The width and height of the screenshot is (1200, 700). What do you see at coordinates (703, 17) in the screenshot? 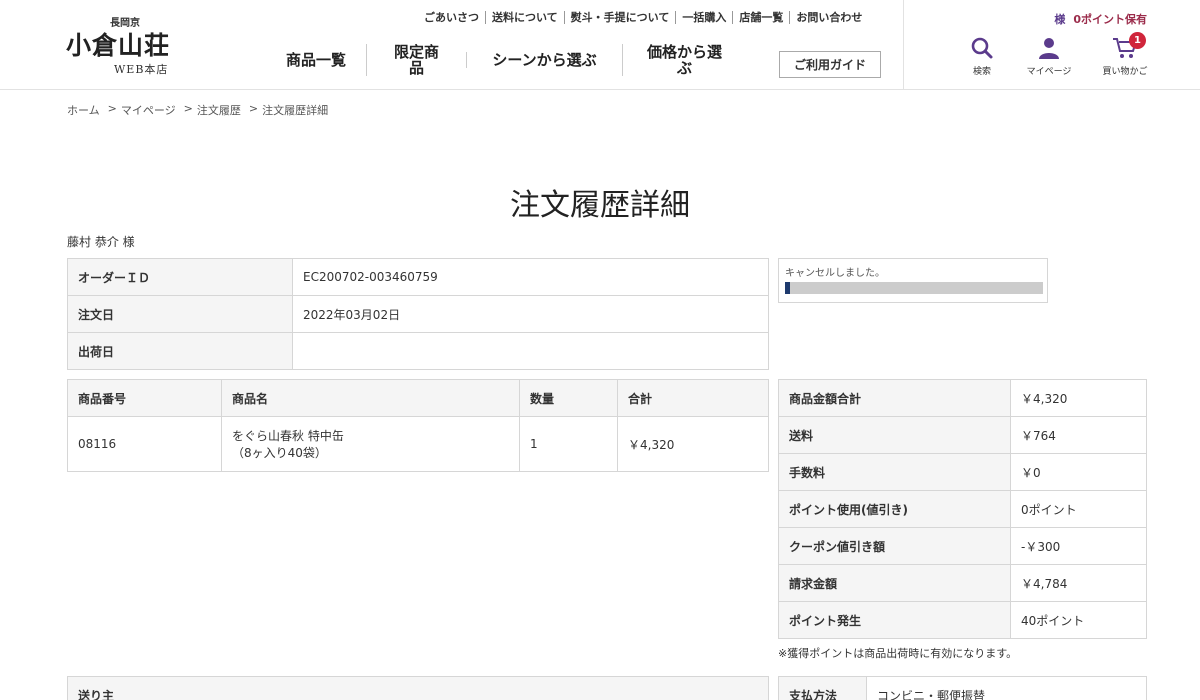
I see `utility-link-bulk: 一括購入` at bounding box center [703, 17].